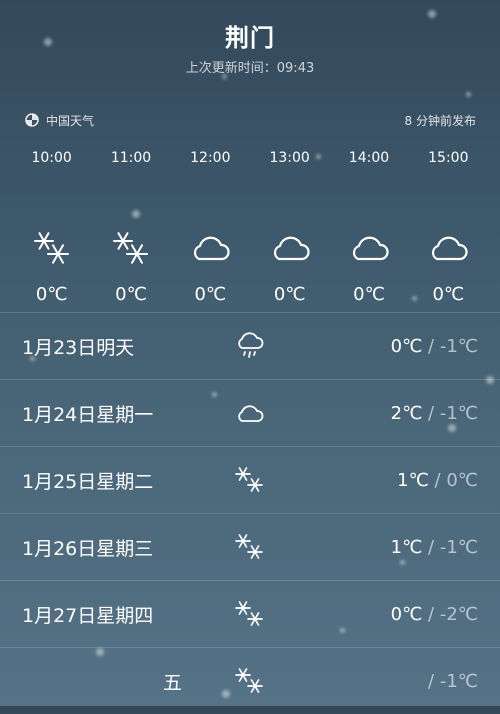 The width and height of the screenshot is (500, 714). Describe the element at coordinates (250, 35) in the screenshot. I see `city-name: 荆门` at that location.